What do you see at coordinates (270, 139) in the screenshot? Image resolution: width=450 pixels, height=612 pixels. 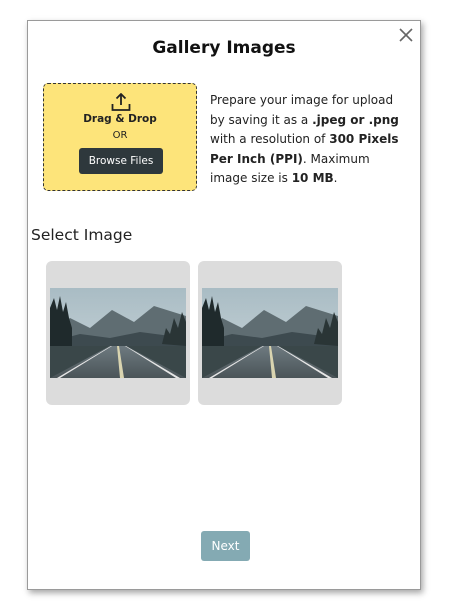 I see `instructions-text: with a resolution of` at bounding box center [270, 139].